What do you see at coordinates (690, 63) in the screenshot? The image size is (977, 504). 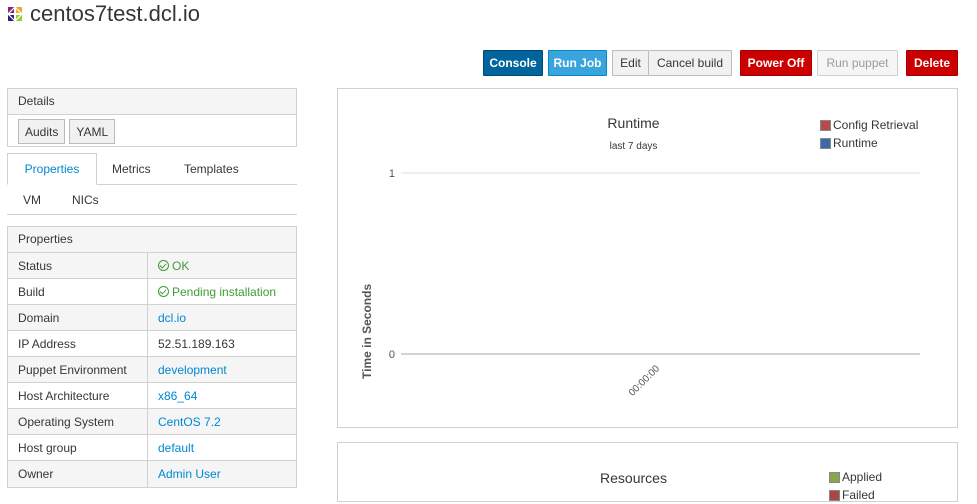 I see `cancel-build-button: Cancel build` at bounding box center [690, 63].